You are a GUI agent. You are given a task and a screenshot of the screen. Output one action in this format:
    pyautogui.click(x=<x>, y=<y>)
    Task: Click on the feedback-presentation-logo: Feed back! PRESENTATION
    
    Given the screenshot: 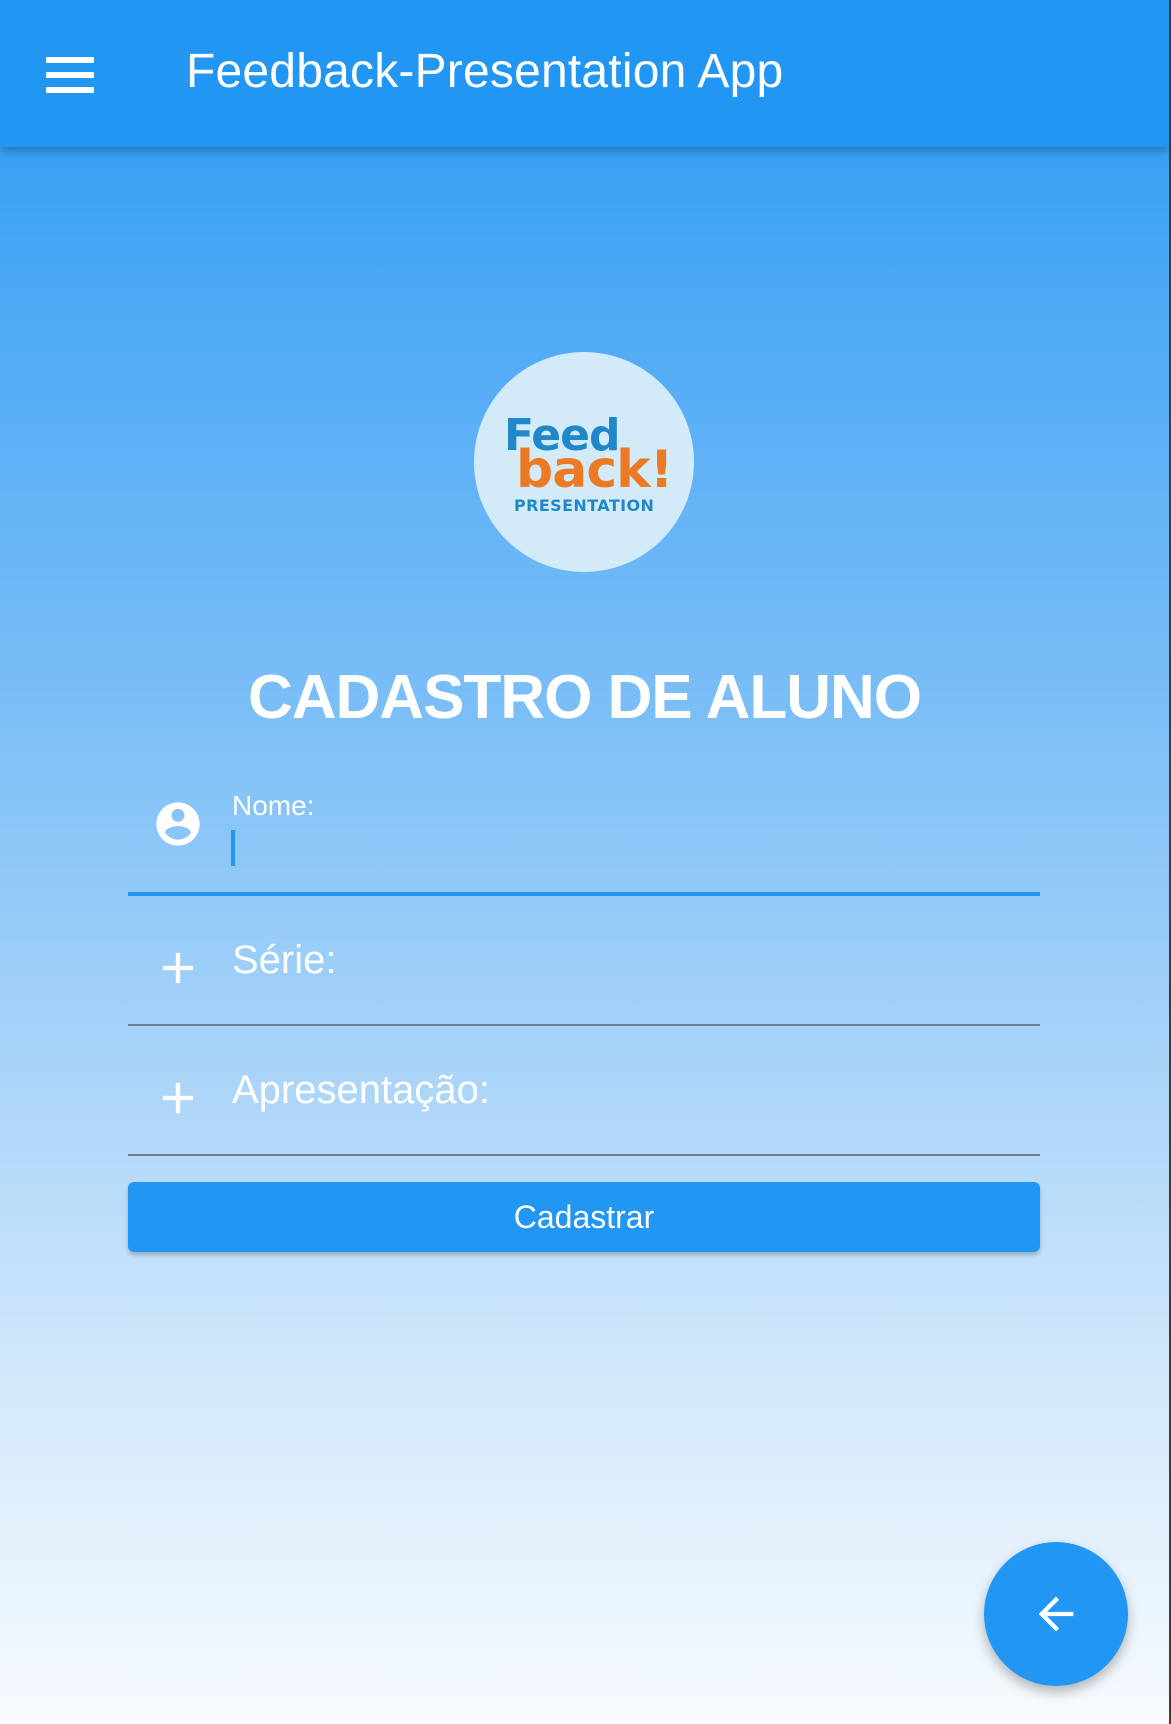 What is the action you would take?
    pyautogui.click(x=584, y=462)
    